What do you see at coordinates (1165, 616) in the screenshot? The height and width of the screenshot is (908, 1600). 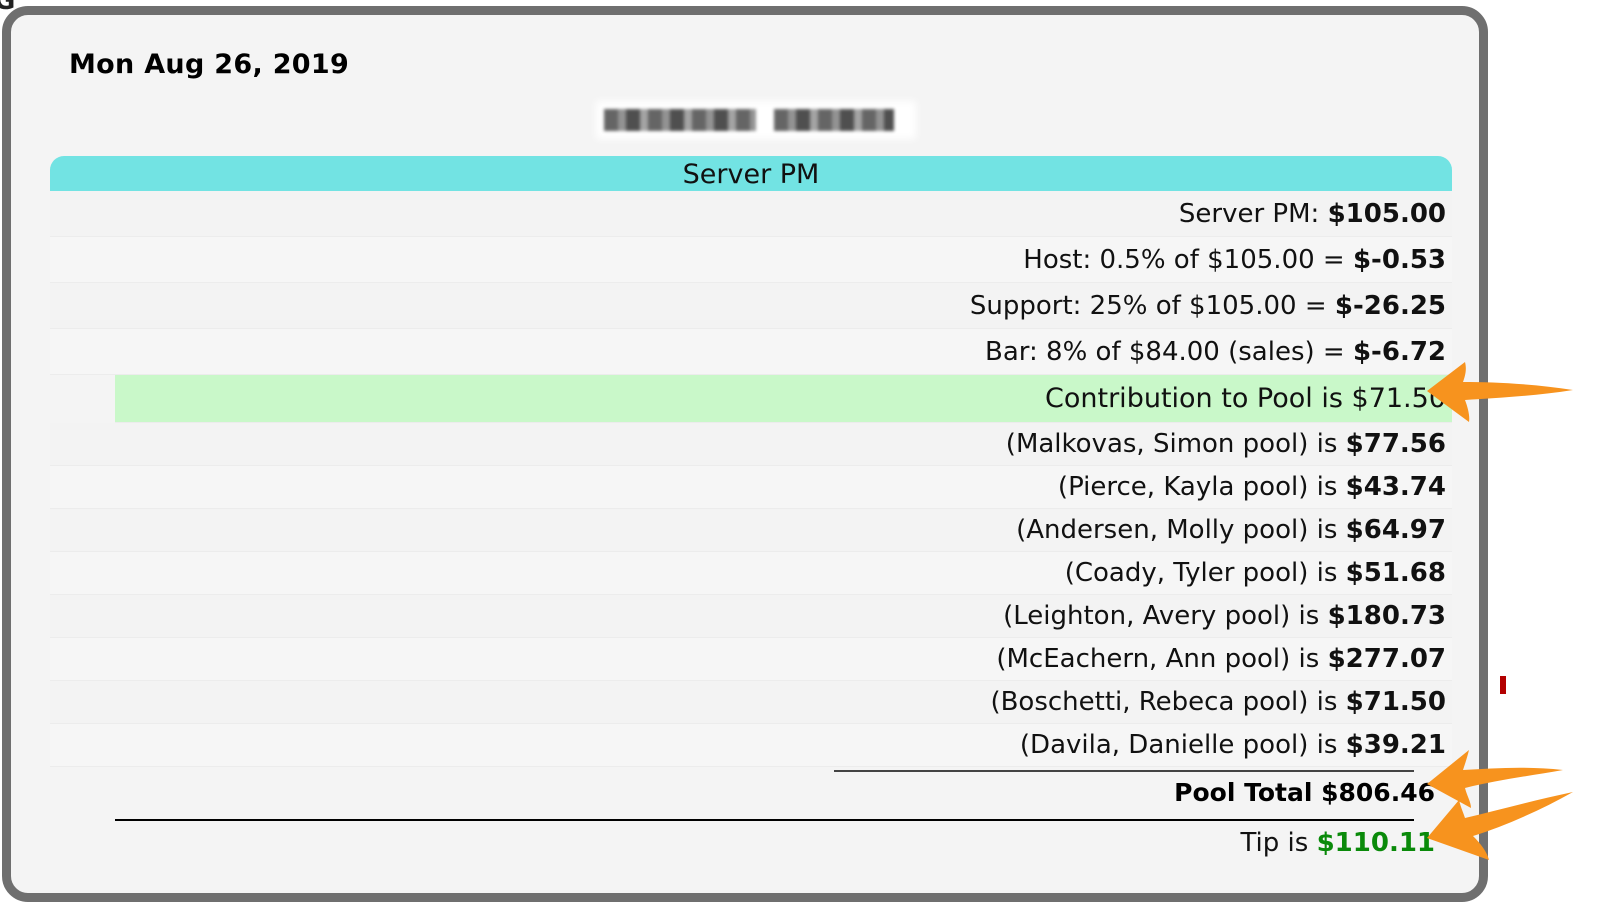 I see `pool-label: (Leighton, Avery pool) is` at bounding box center [1165, 616].